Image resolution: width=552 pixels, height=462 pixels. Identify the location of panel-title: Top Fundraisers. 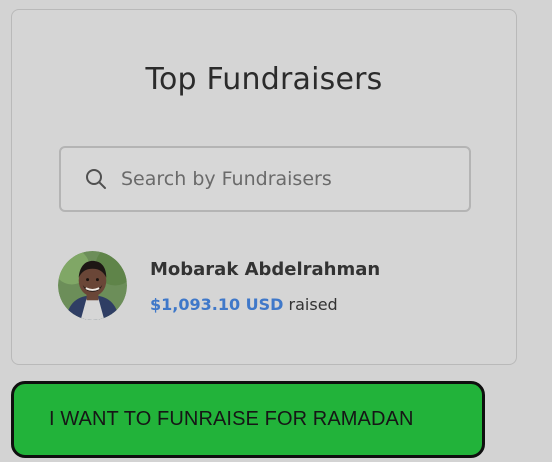
(264, 79).